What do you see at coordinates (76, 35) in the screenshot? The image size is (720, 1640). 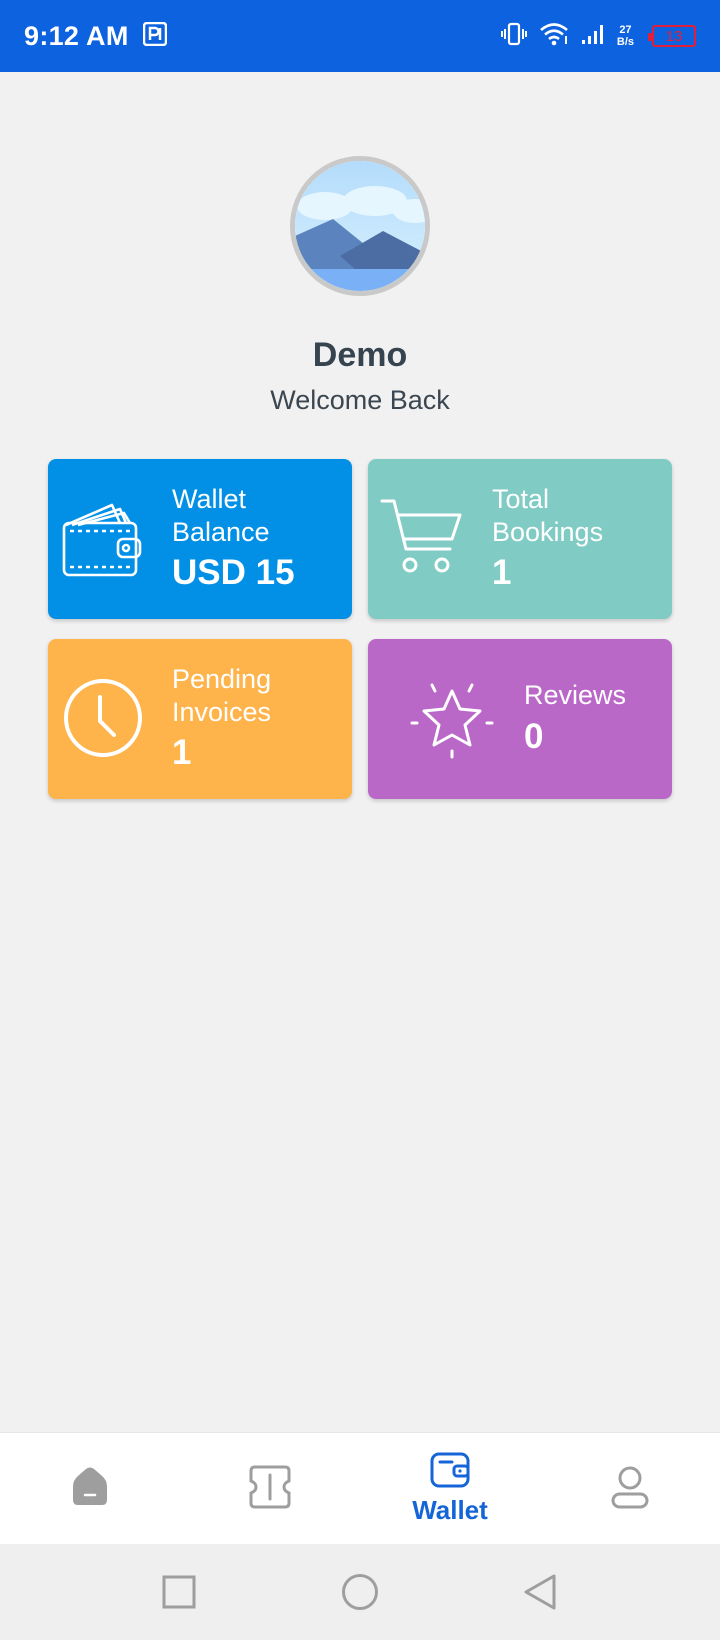 I see `status-time: 9:12 AM` at bounding box center [76, 35].